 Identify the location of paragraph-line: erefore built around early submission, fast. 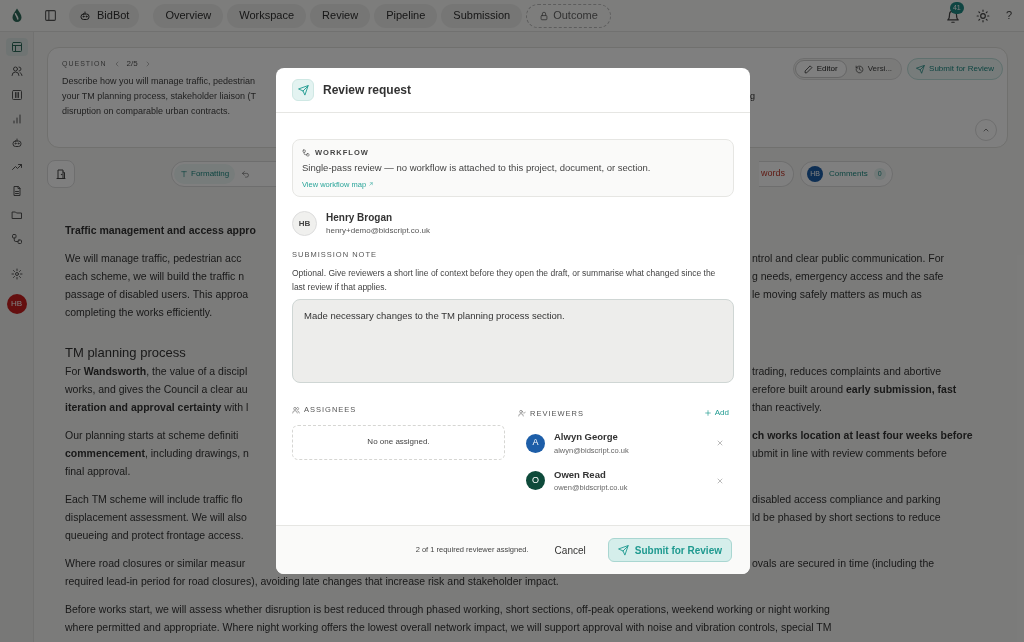
(854, 389).